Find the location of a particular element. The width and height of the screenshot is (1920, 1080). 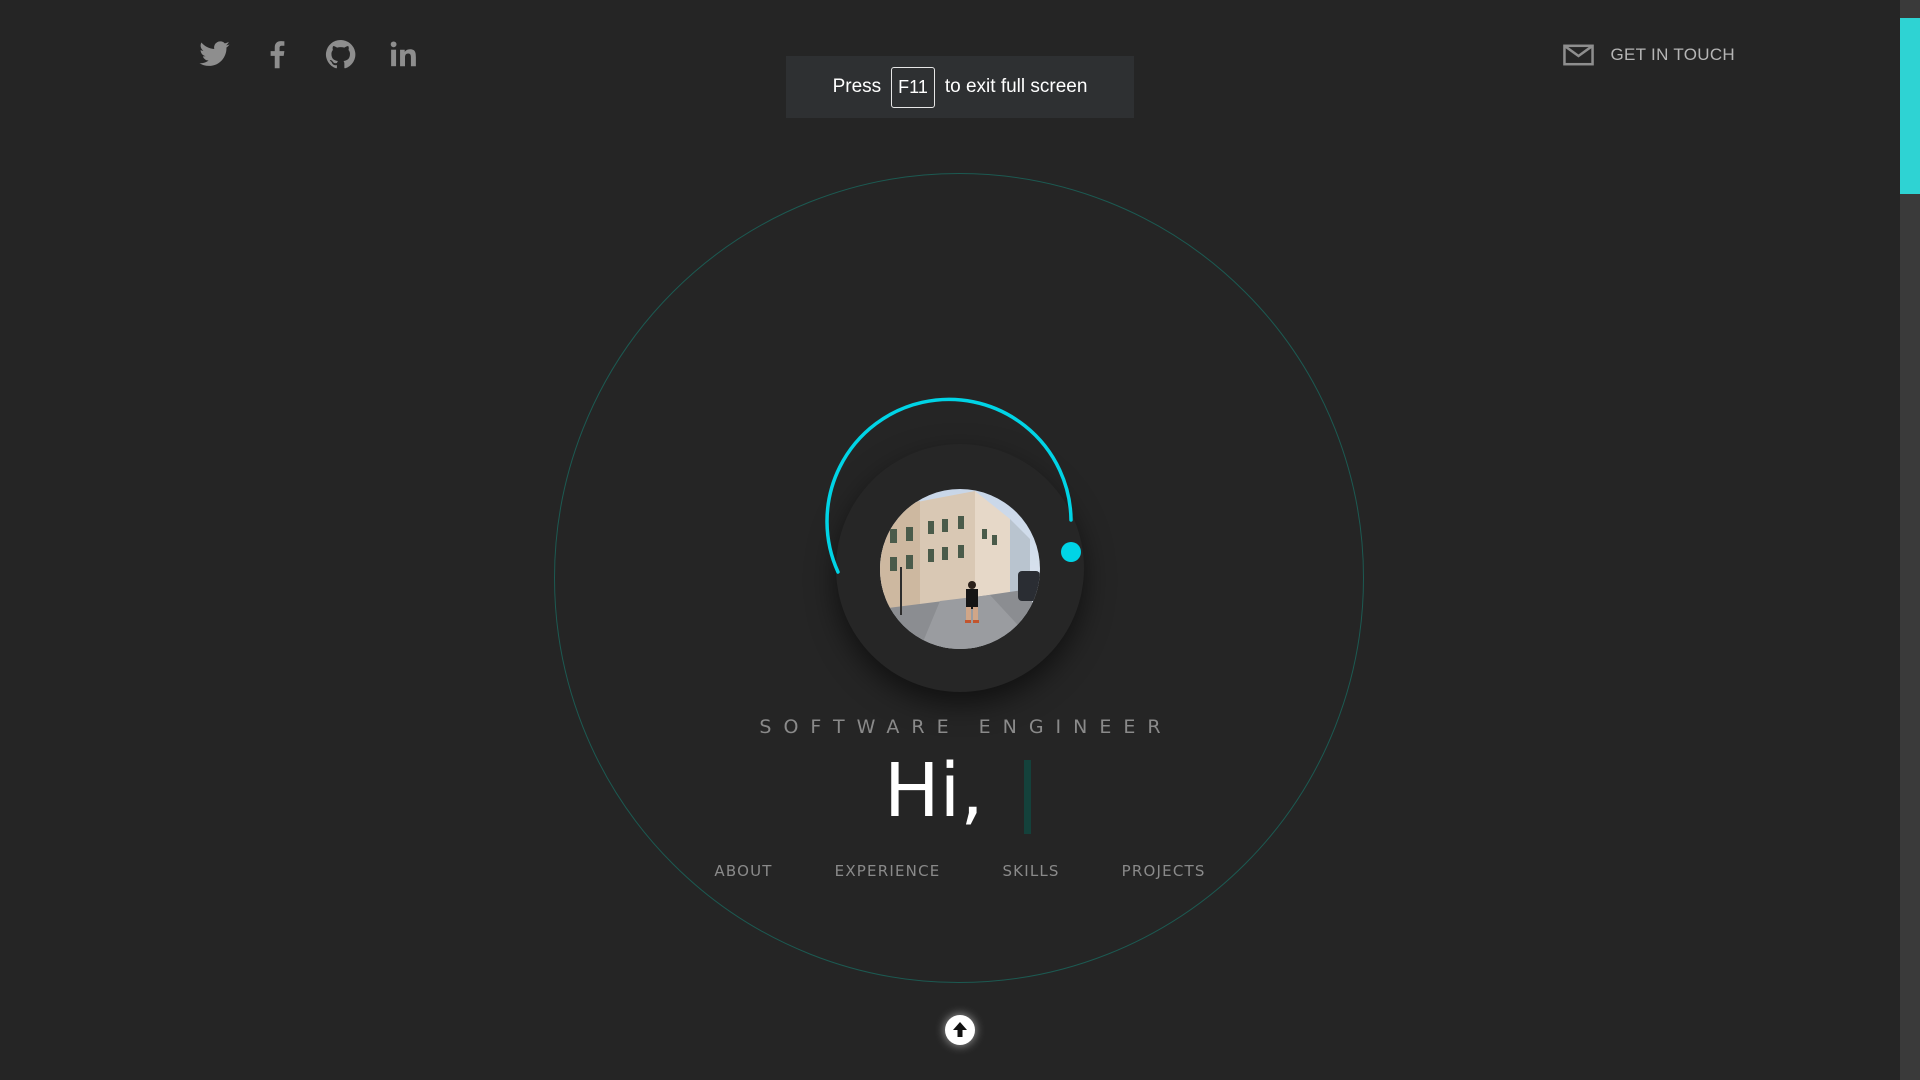

page-scrollbar is located at coordinates (1910, 540).